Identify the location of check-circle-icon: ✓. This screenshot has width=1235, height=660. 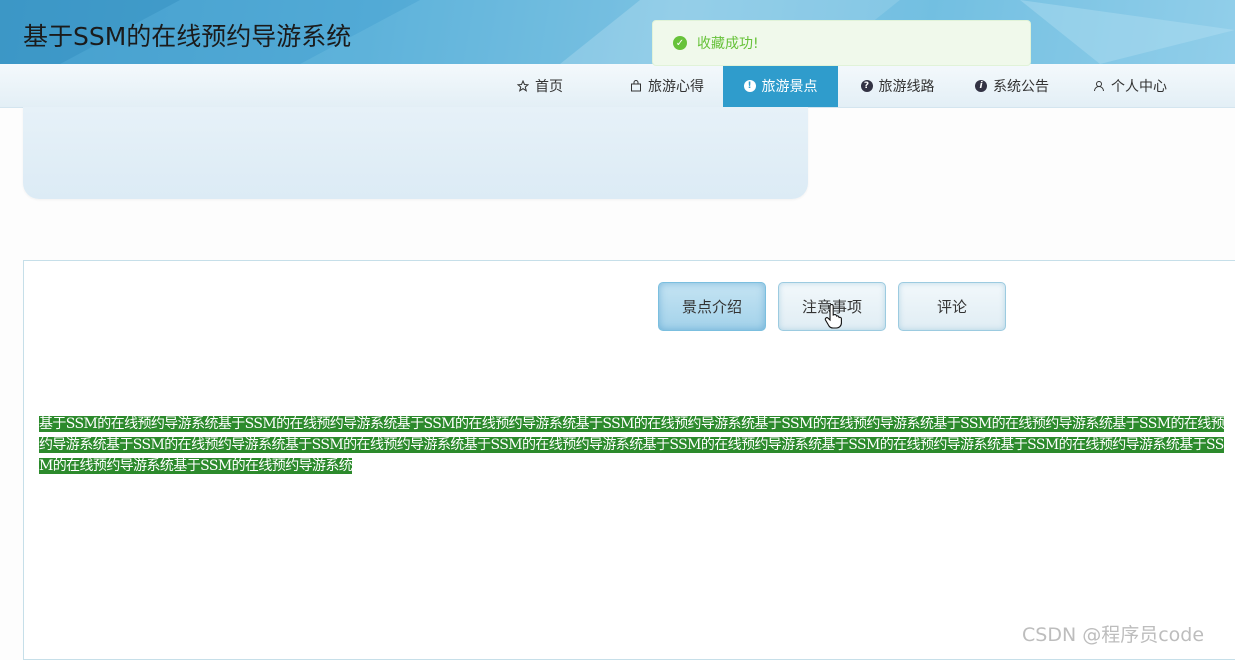
(680, 43).